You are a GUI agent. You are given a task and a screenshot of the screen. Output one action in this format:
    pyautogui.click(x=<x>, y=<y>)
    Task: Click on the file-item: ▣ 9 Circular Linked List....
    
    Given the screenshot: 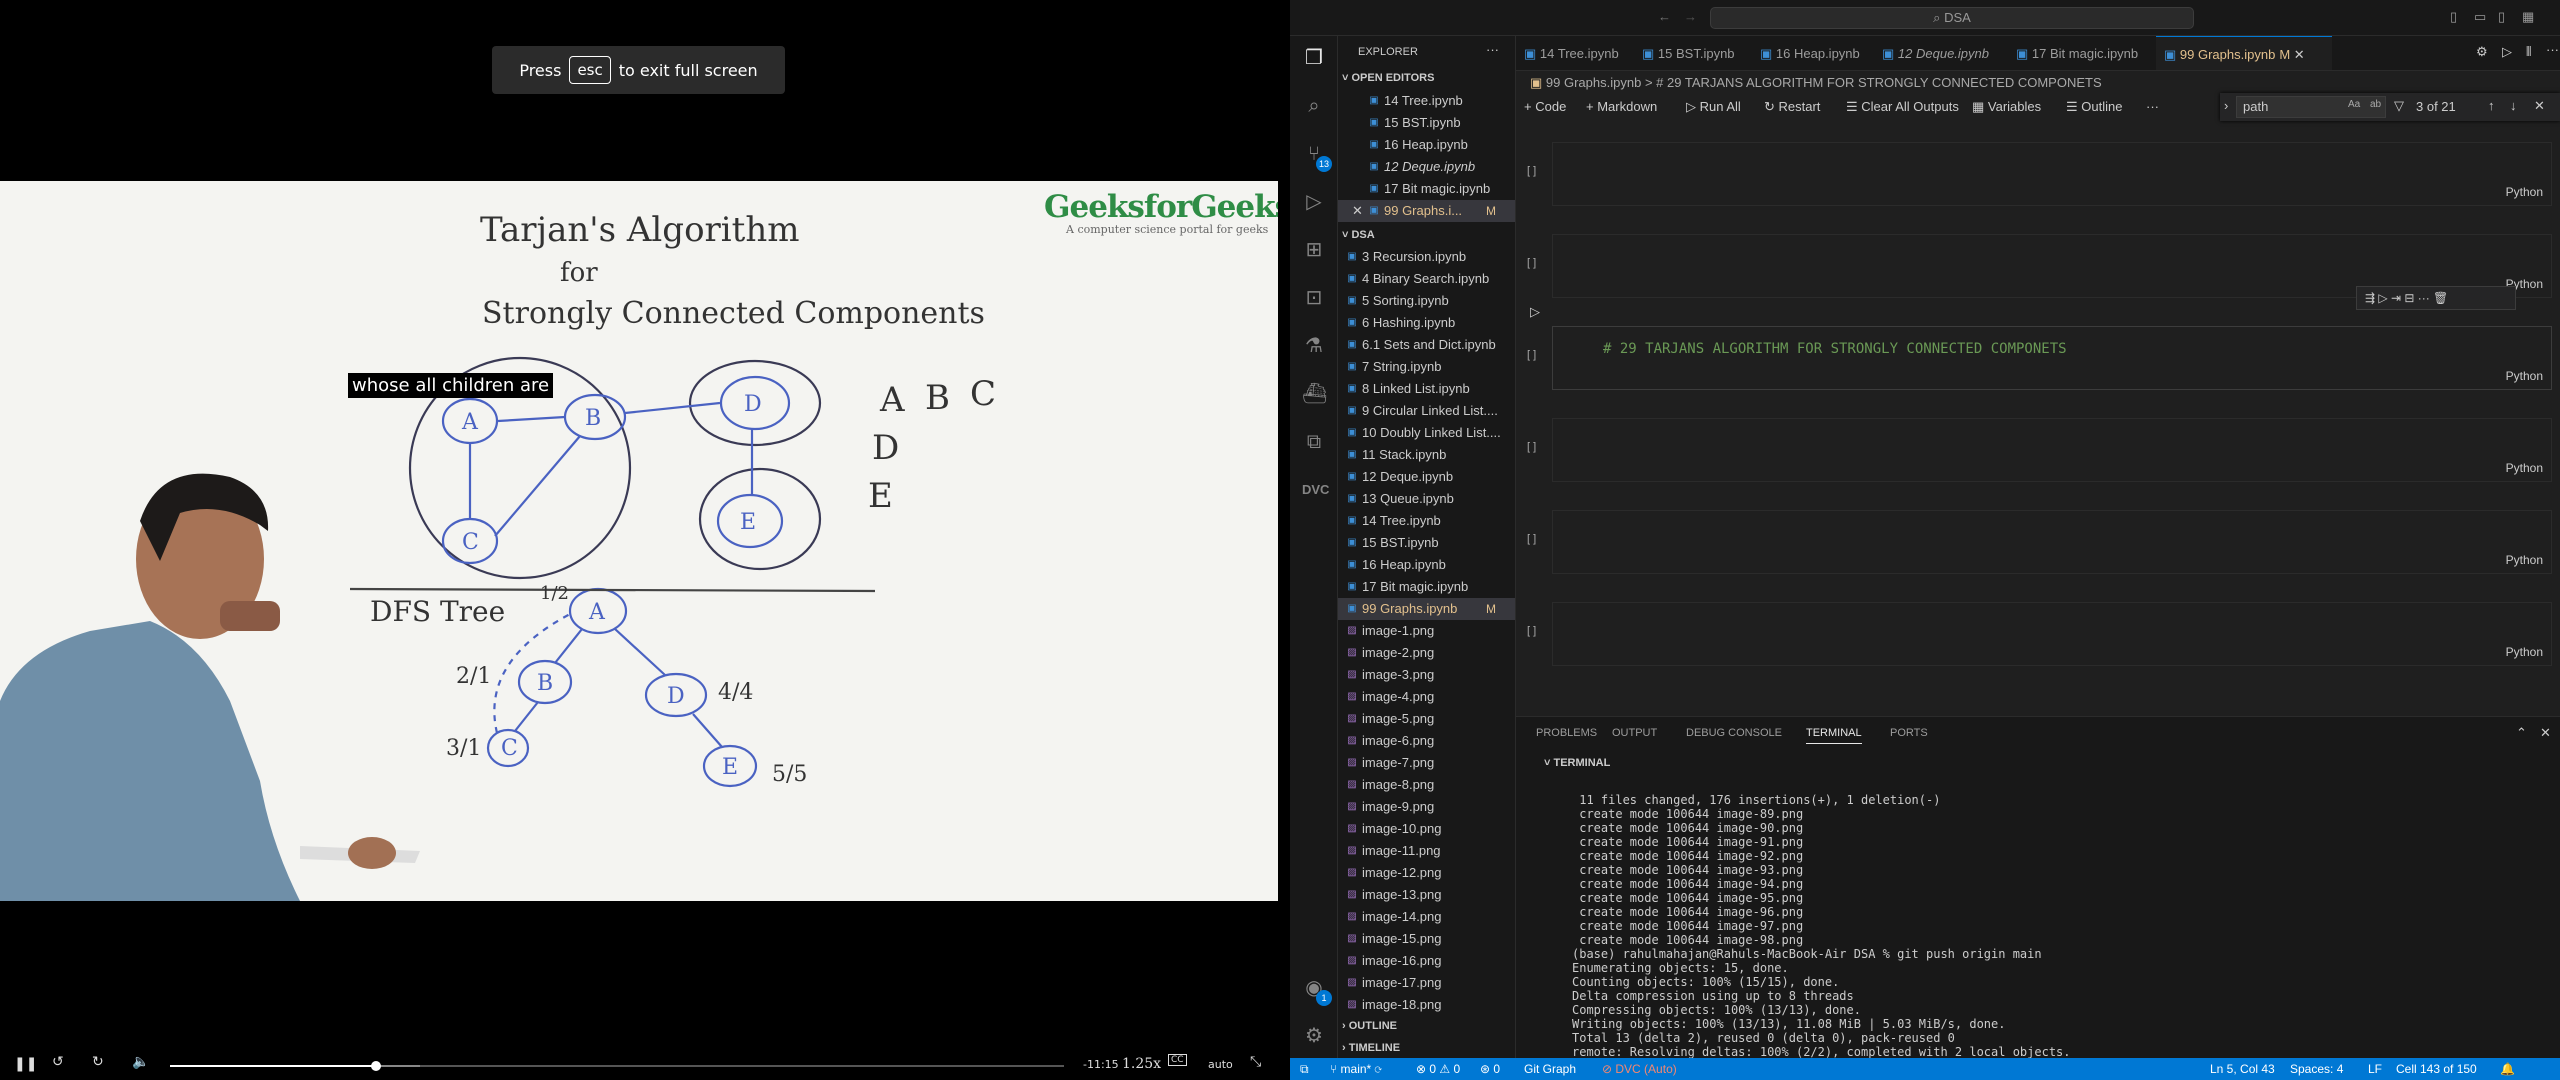 What is the action you would take?
    pyautogui.click(x=1426, y=411)
    